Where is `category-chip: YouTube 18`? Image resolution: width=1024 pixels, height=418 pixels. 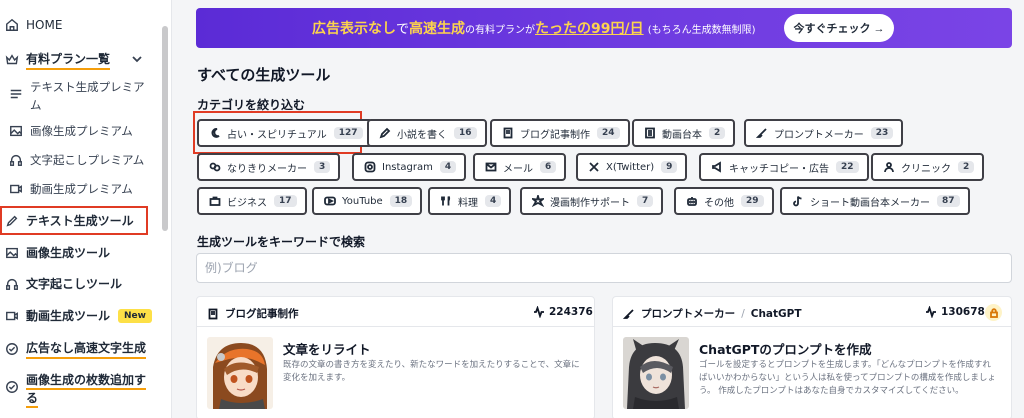
category-chip: YouTube 18 is located at coordinates (367, 201).